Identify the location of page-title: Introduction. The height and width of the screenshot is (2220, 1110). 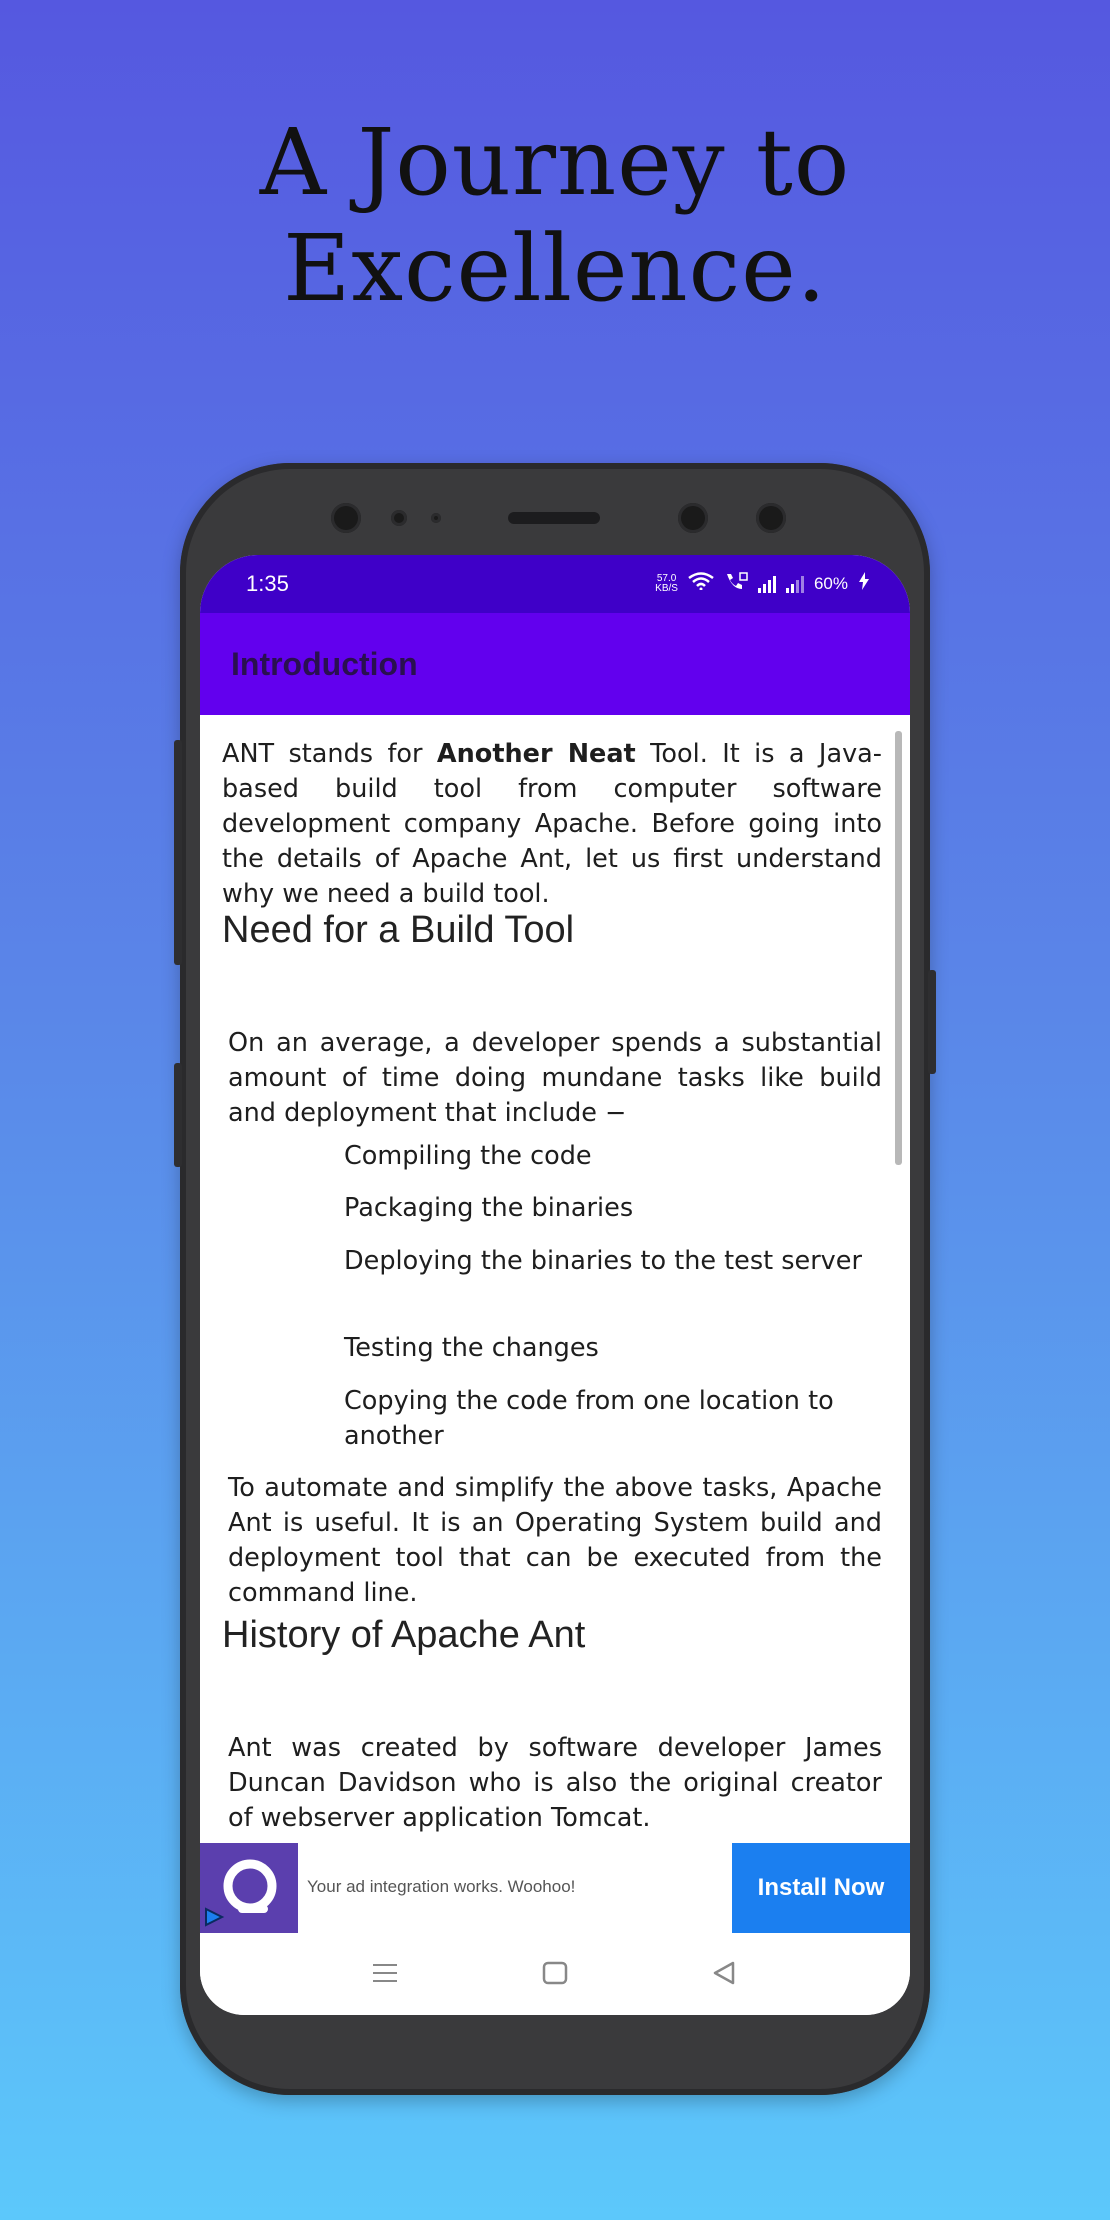
(324, 664).